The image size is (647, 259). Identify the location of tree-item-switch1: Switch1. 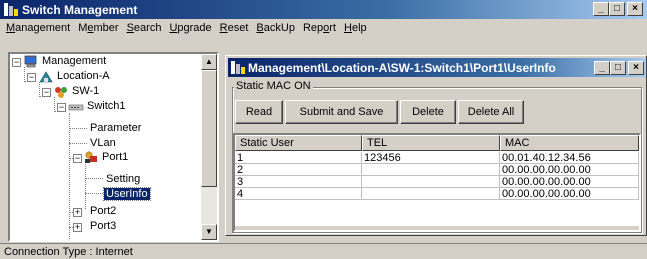
(106, 106).